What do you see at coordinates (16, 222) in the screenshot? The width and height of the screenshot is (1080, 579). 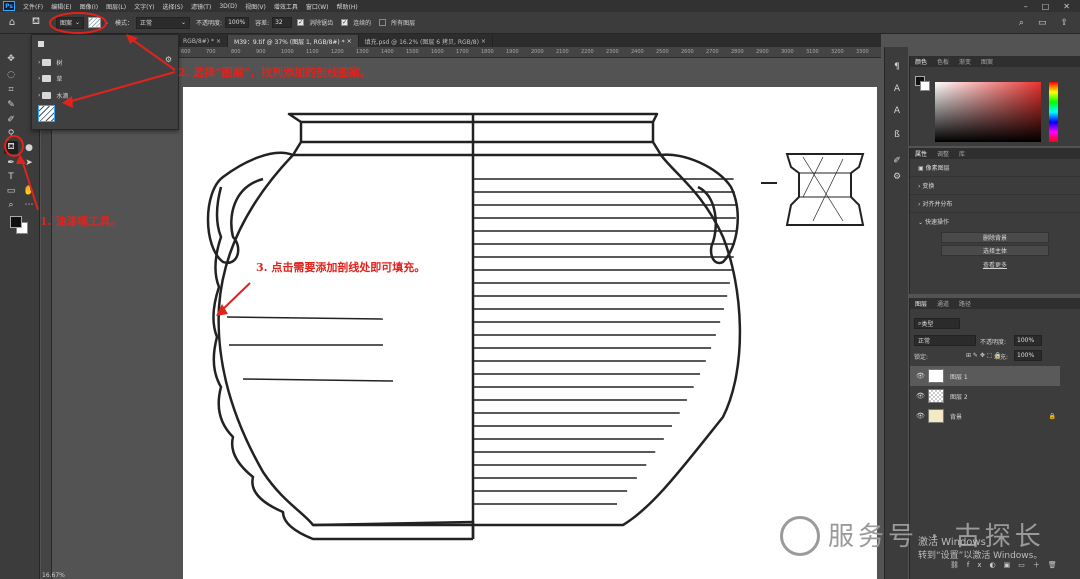 I see `foreground-color-swatch` at bounding box center [16, 222].